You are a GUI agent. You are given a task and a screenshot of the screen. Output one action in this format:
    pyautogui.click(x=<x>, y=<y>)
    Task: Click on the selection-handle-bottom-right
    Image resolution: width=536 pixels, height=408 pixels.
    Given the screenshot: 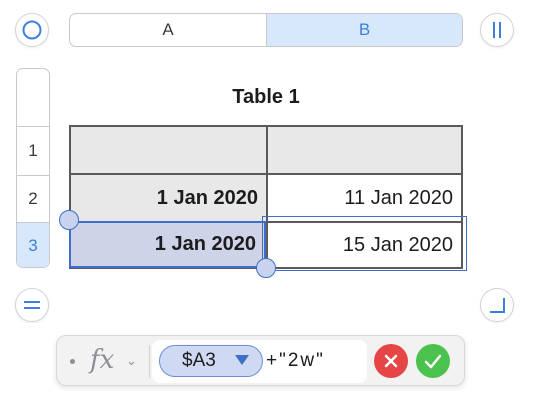 What is the action you would take?
    pyautogui.click(x=266, y=268)
    